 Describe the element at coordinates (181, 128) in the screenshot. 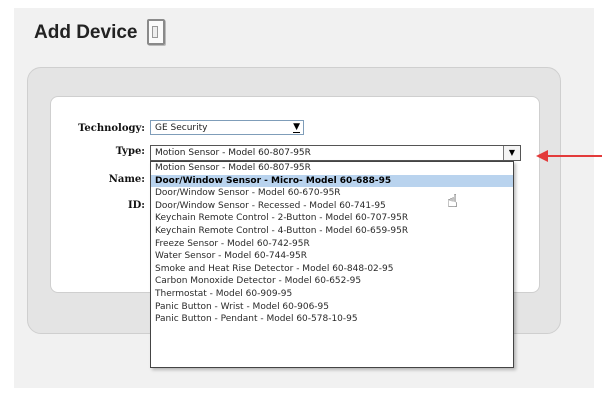

I see `technology-value: GE Security` at that location.